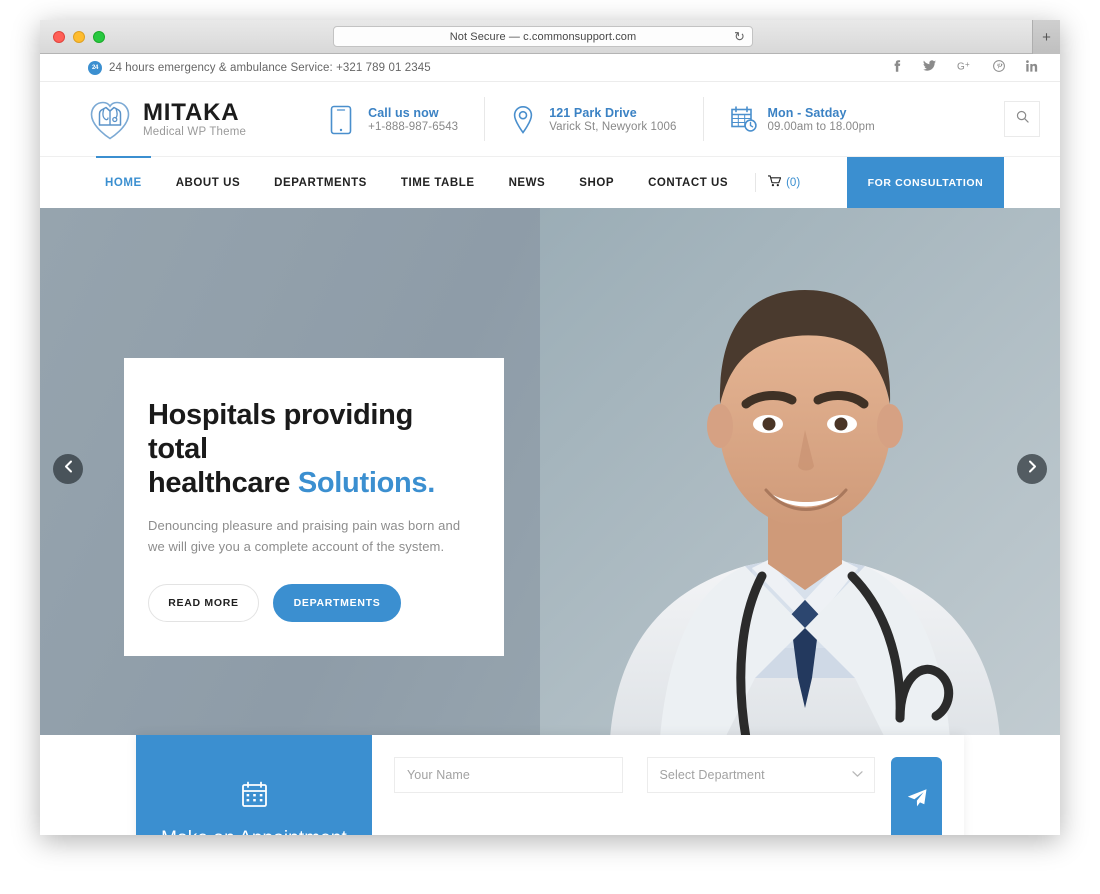  What do you see at coordinates (403, 112) in the screenshot?
I see `info-title: Call us now` at bounding box center [403, 112].